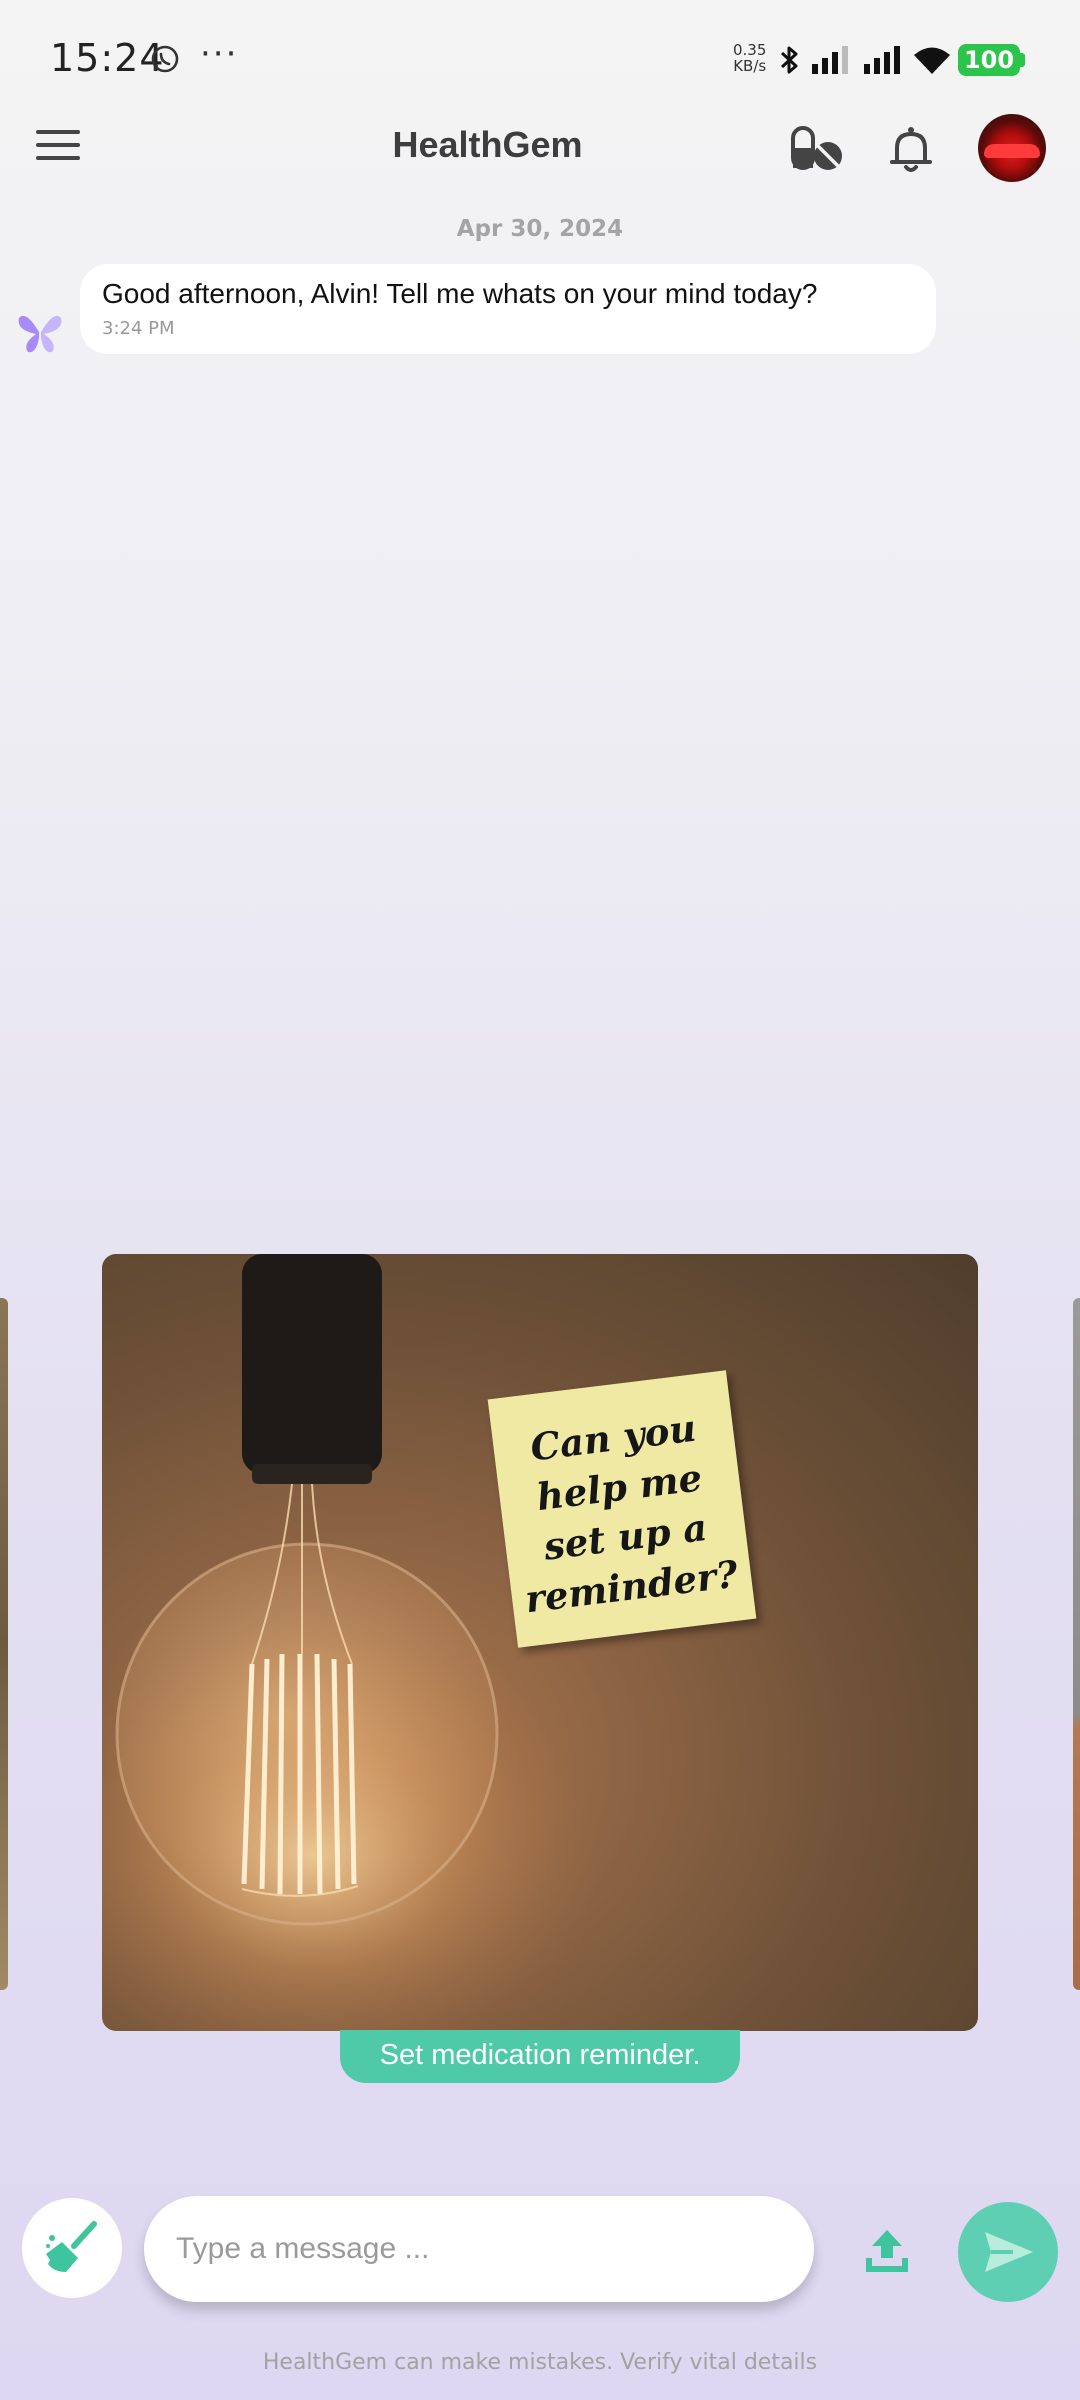  What do you see at coordinates (1022, 60) in the screenshot?
I see `battery-tip` at bounding box center [1022, 60].